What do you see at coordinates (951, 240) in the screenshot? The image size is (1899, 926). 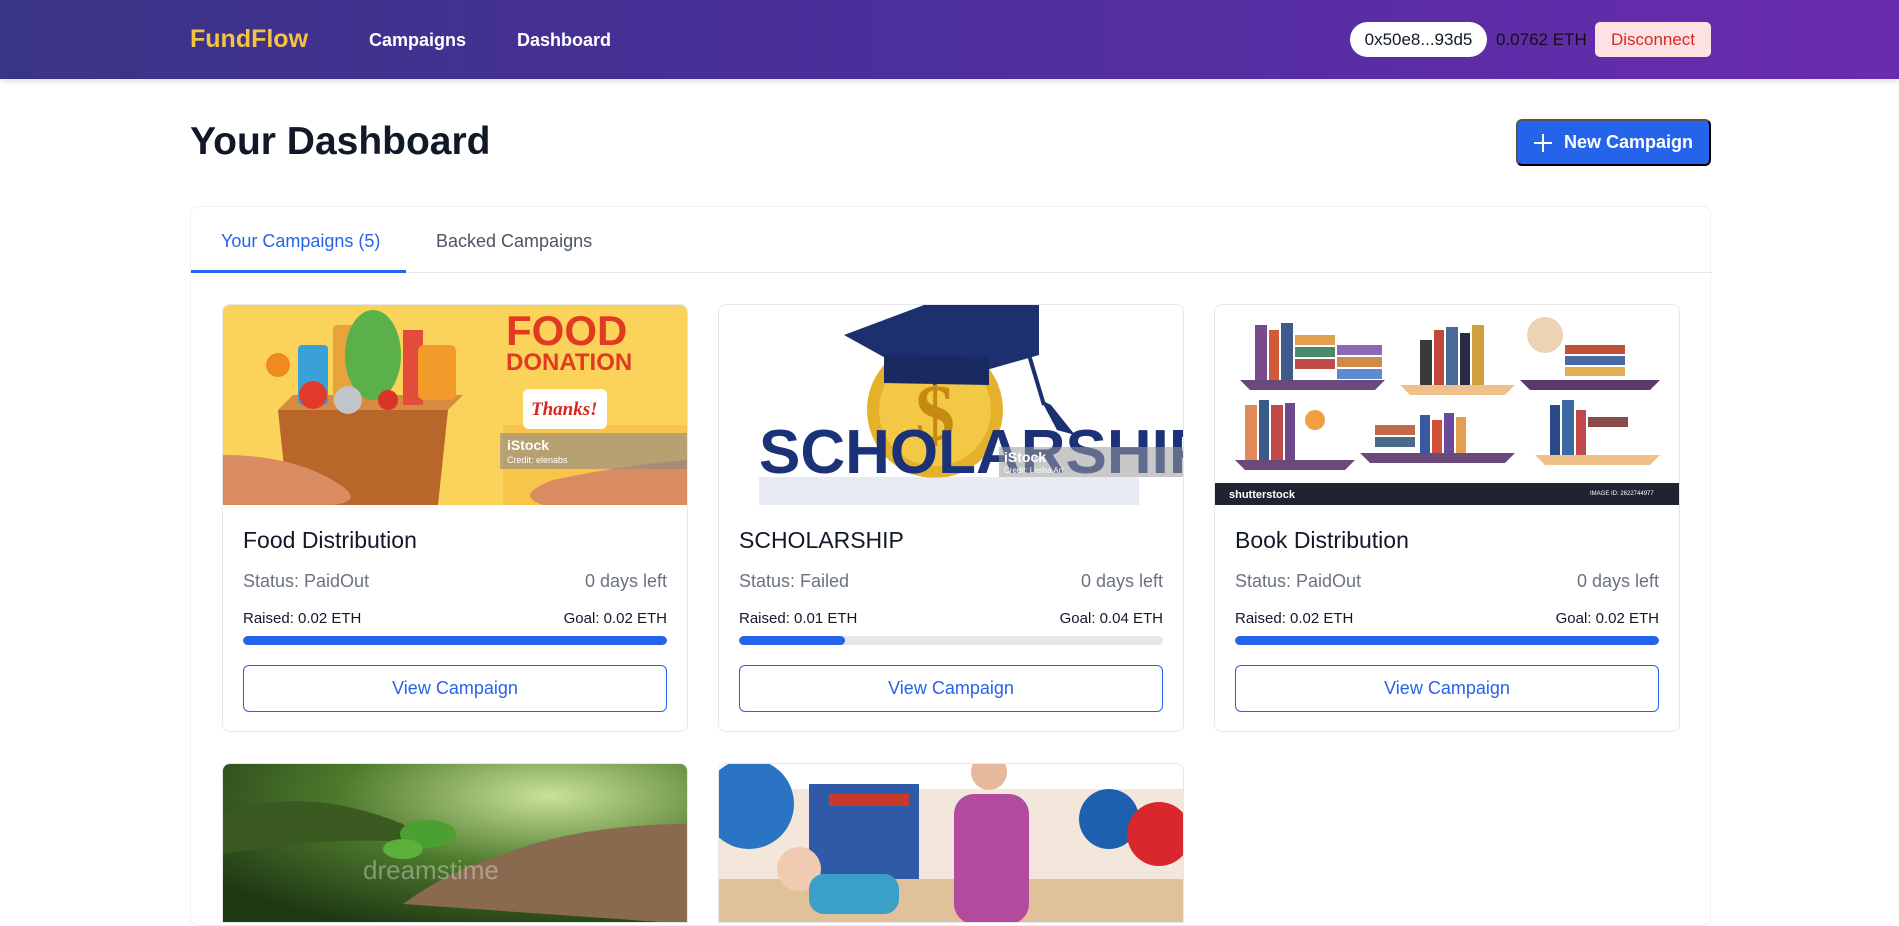 I see `tab-bar: Your Campaigns (5) Backed Campaigns` at bounding box center [951, 240].